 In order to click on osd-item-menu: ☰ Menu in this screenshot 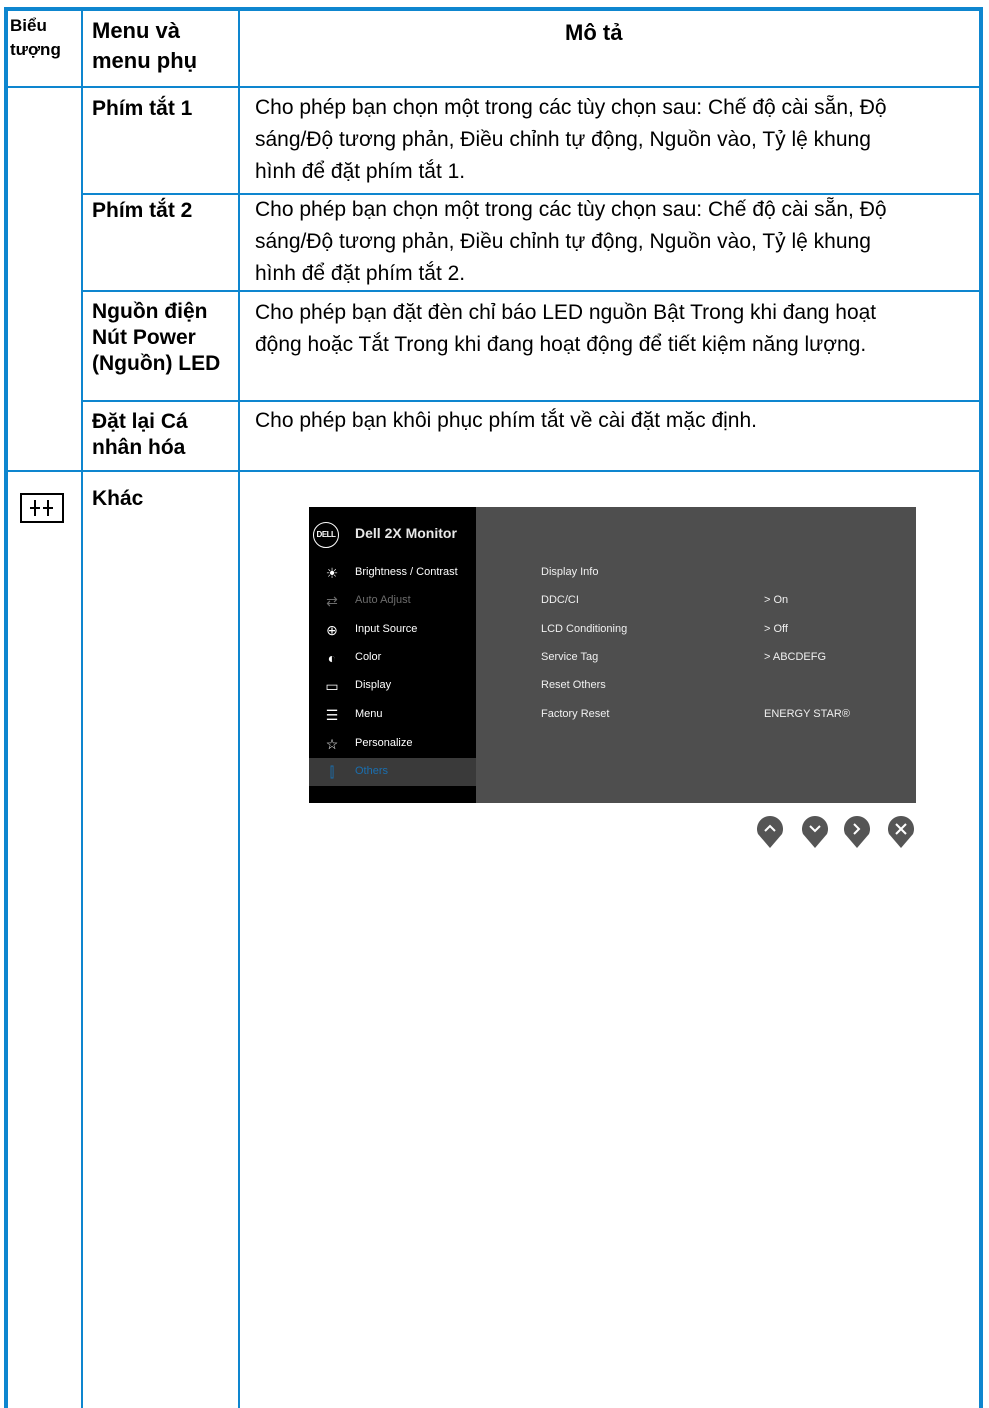, I will do `click(392, 715)`.